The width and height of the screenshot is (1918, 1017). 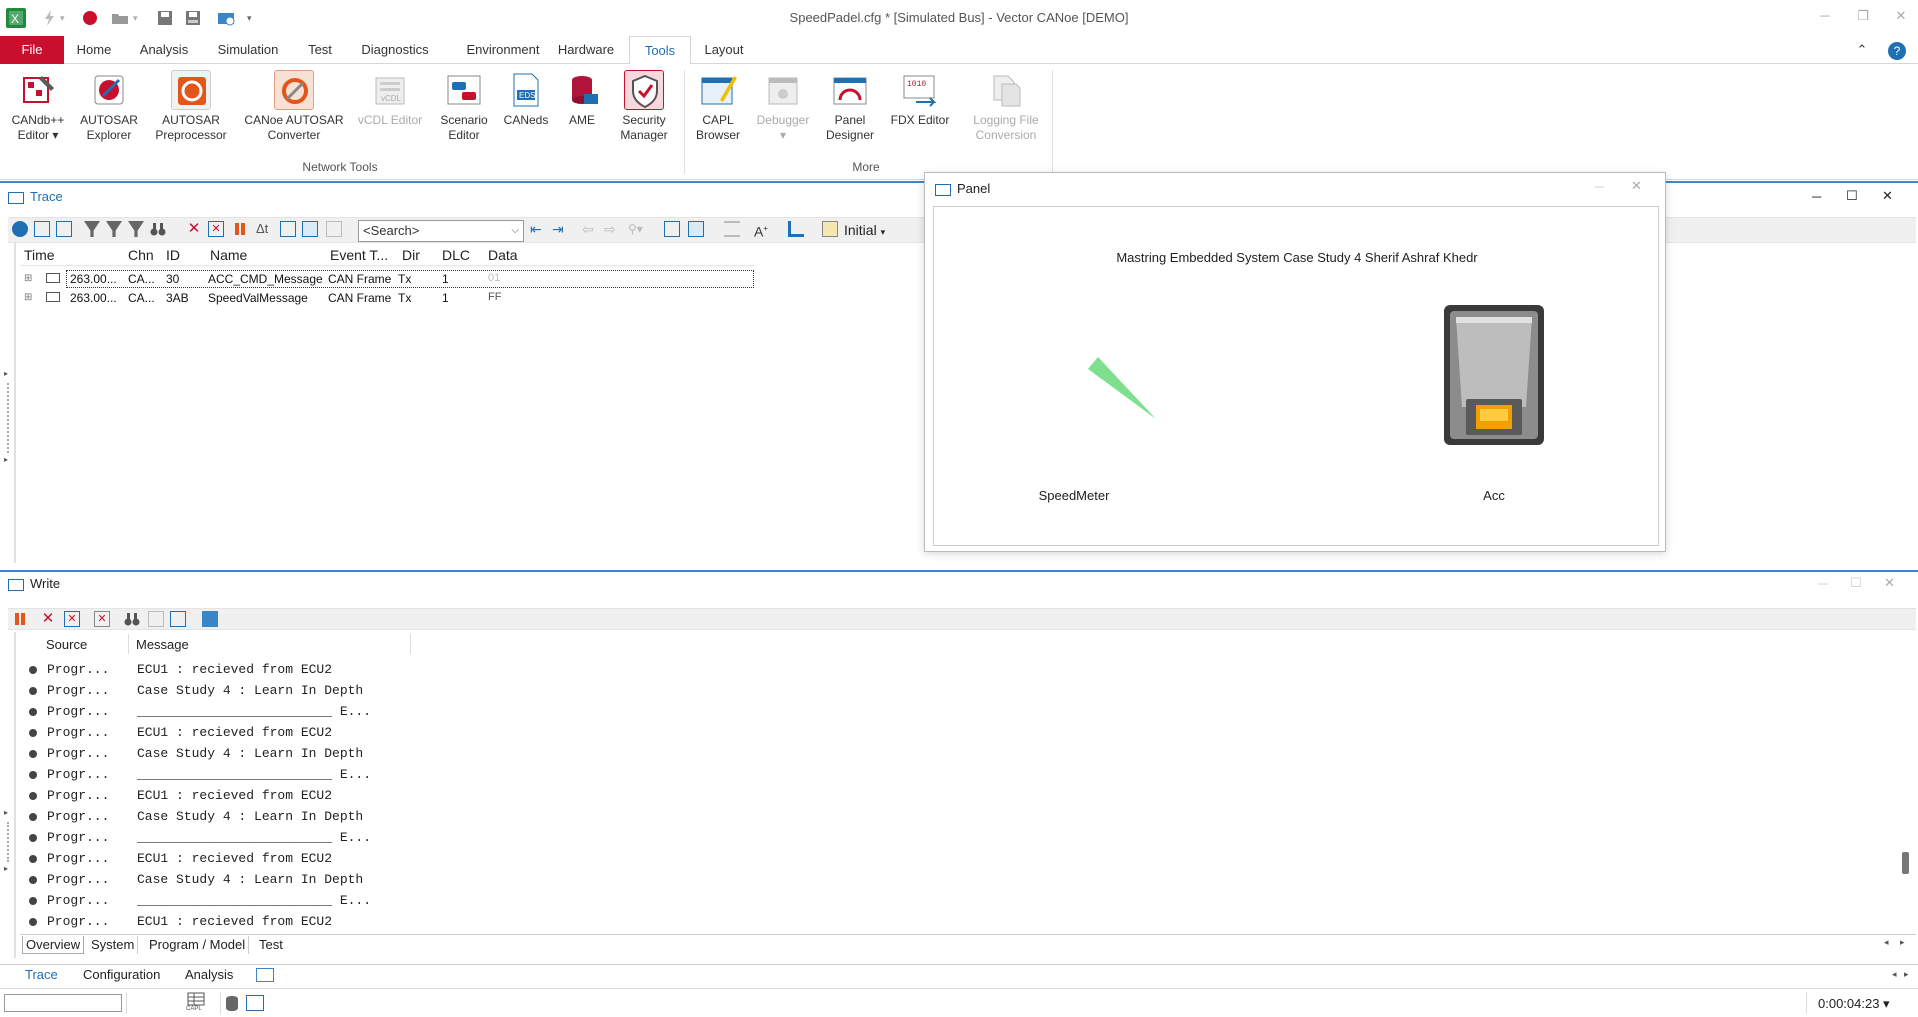 What do you see at coordinates (1822, 583) in the screenshot?
I see `write-minimize-icon: ─` at bounding box center [1822, 583].